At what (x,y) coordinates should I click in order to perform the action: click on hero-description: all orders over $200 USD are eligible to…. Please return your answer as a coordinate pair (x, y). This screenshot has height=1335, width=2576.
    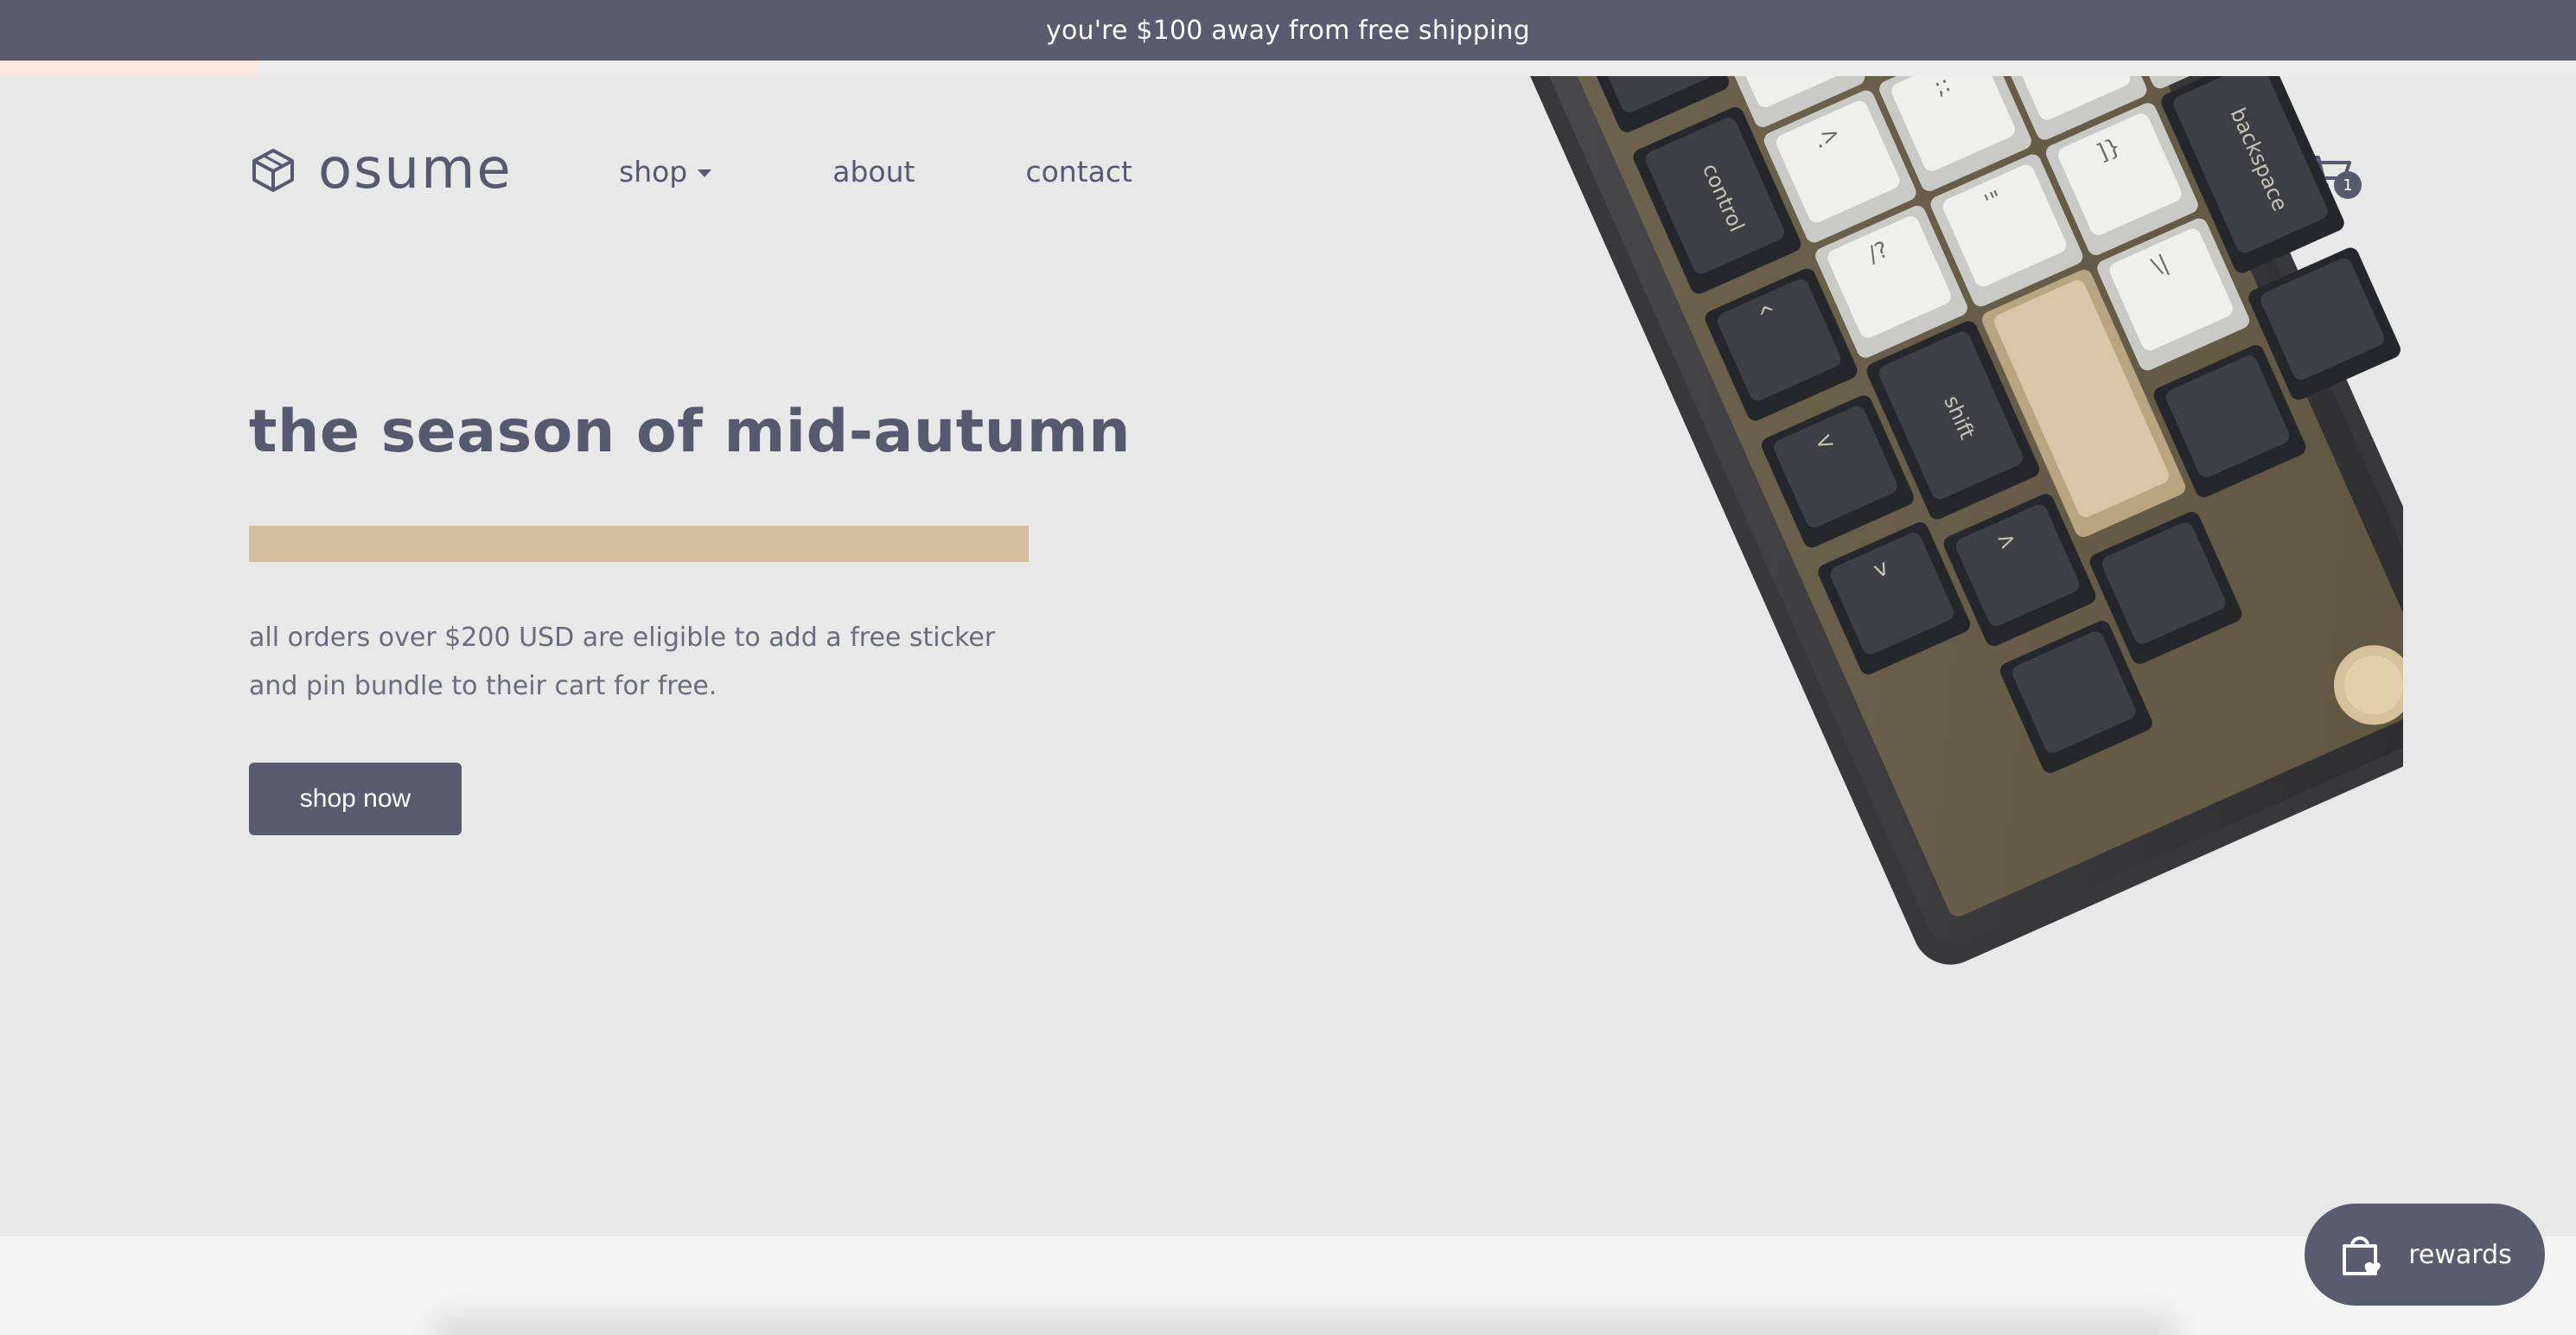
    Looking at the image, I should click on (622, 662).